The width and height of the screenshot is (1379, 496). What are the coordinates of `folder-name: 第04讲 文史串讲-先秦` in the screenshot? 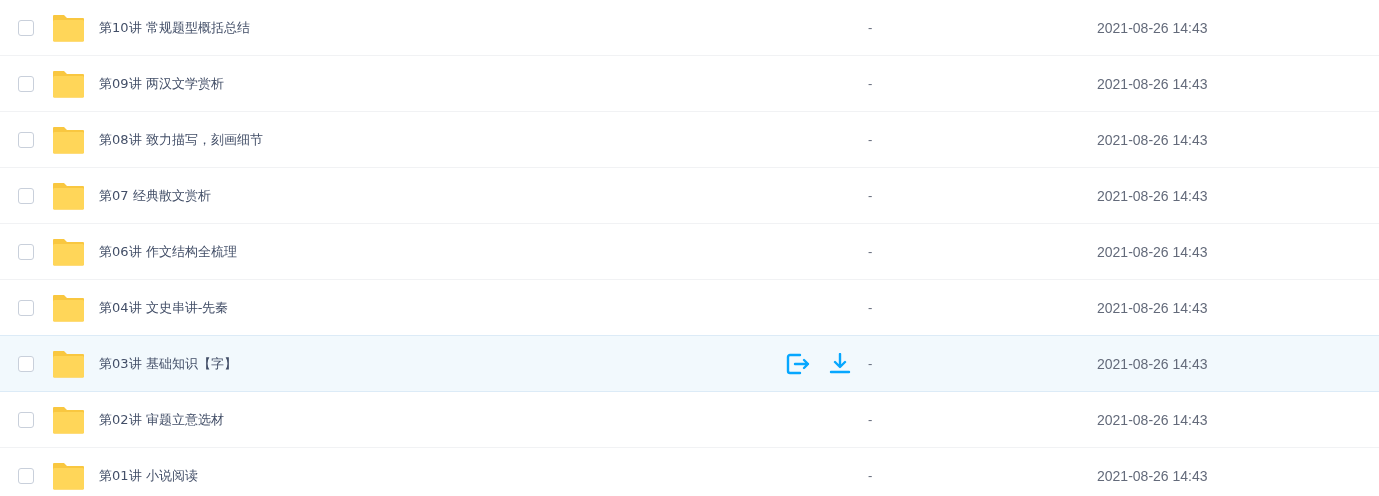 It's located at (442, 307).